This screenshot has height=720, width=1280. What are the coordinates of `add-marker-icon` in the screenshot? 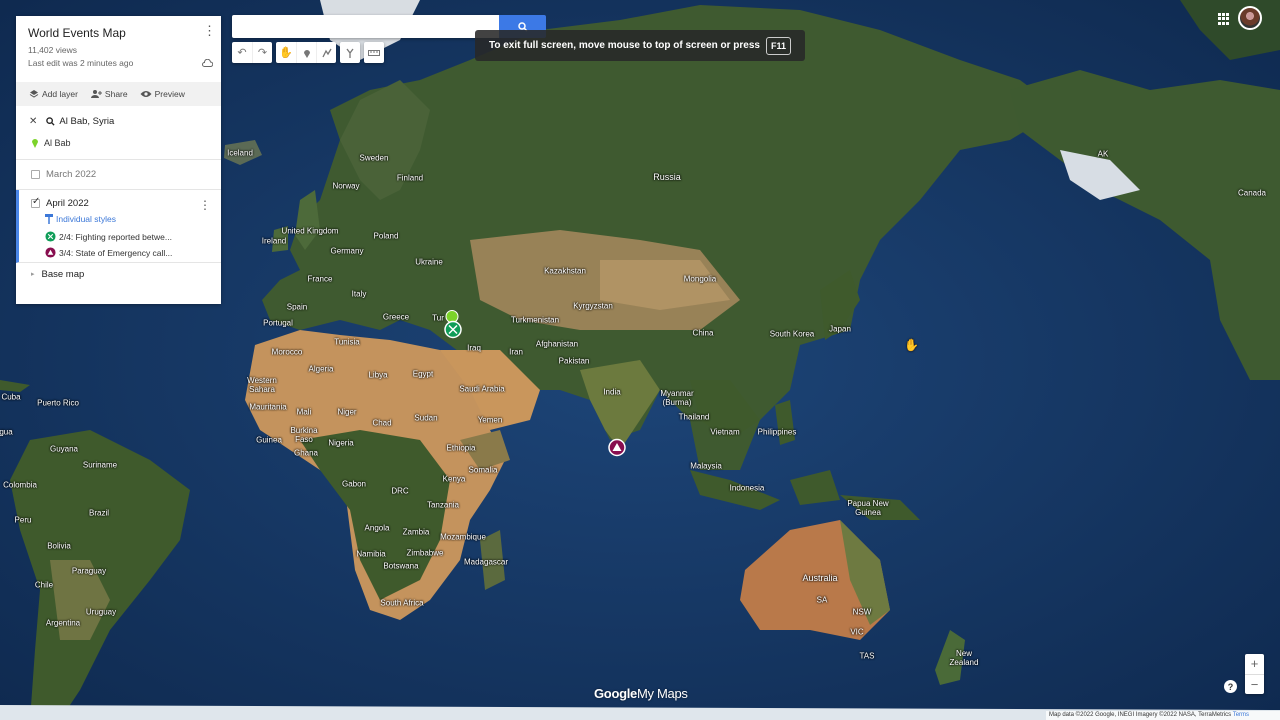 It's located at (306, 52).